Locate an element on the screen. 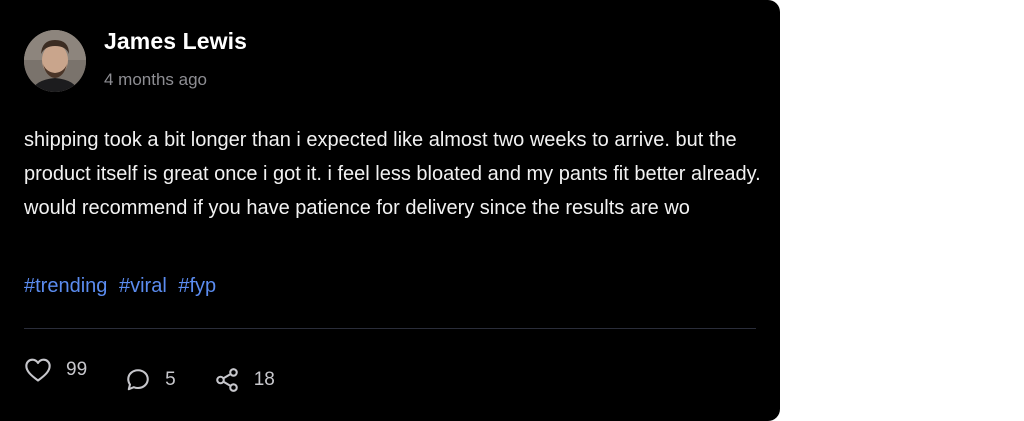 This screenshot has height=421, width=1024. comment-button: 5 is located at coordinates (150, 380).